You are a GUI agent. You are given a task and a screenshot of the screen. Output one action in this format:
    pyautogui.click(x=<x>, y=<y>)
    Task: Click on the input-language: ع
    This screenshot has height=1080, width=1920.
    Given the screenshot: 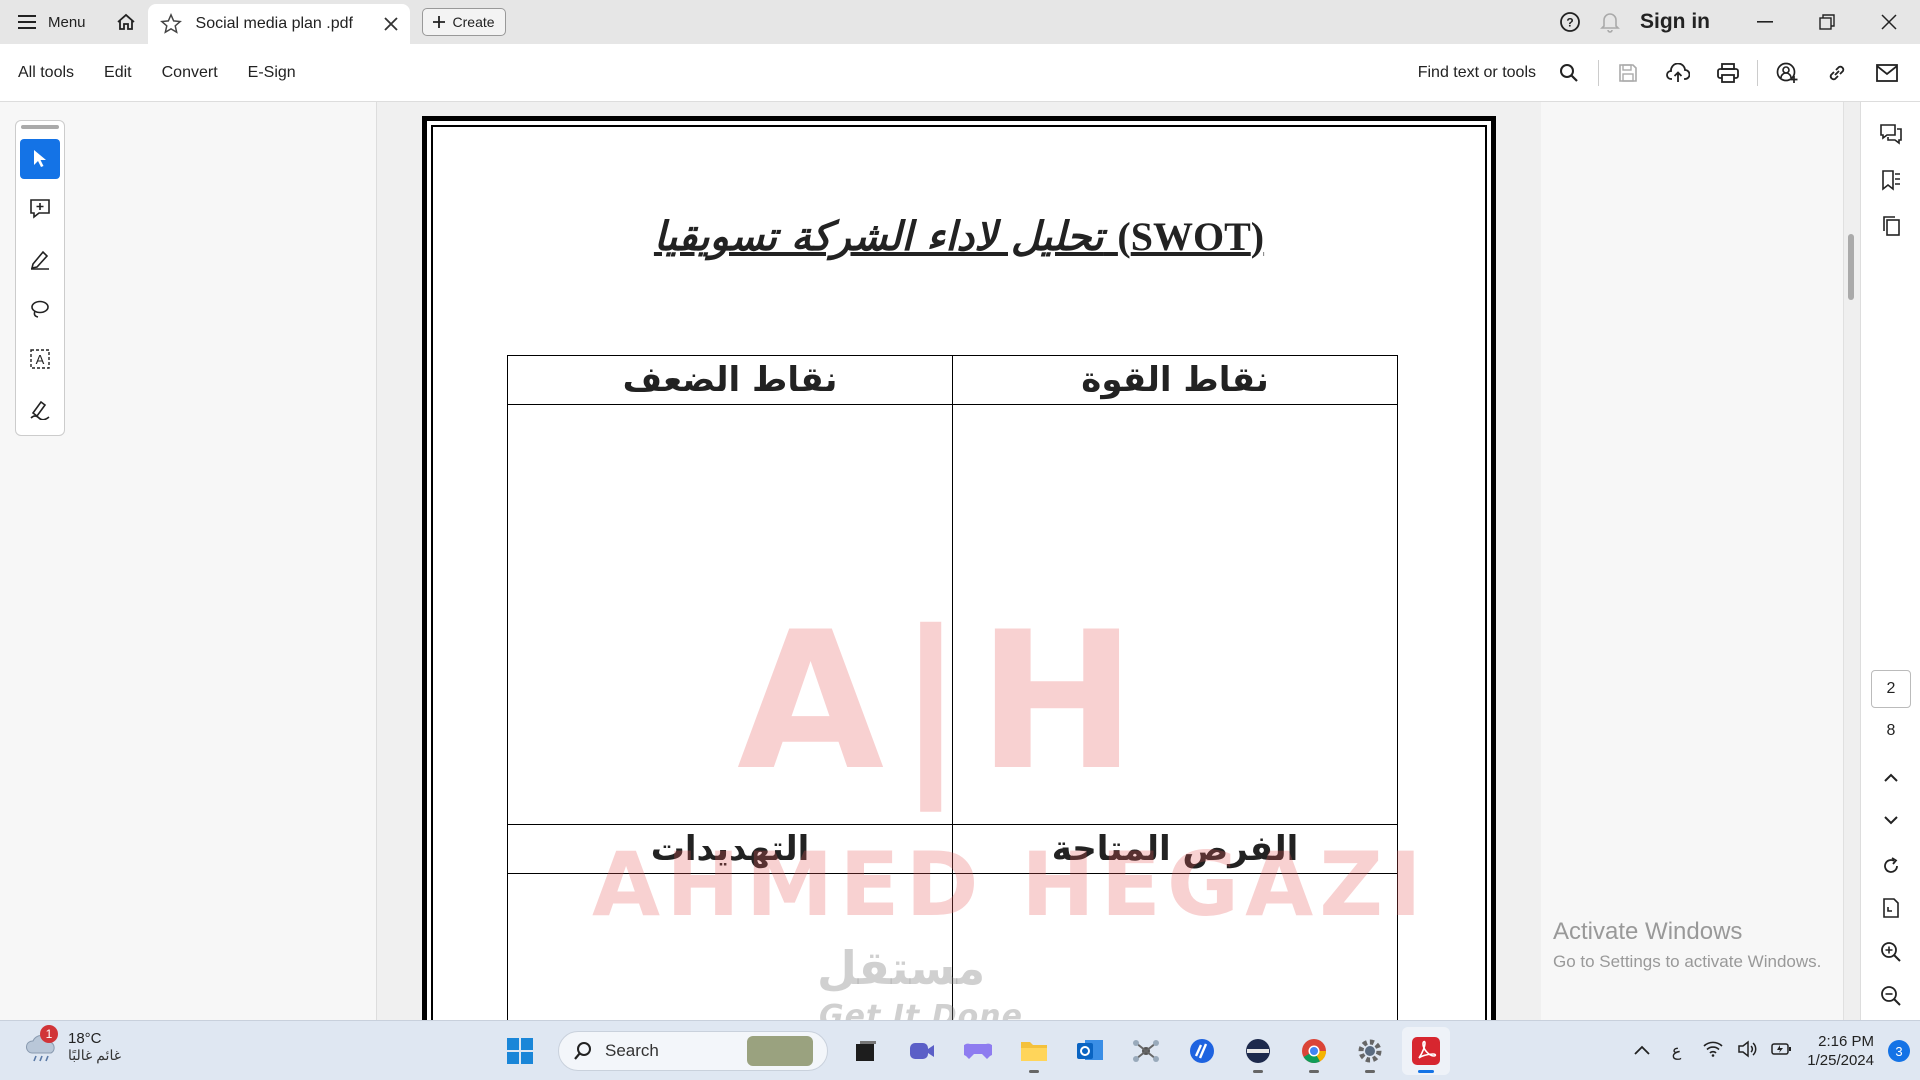 What is the action you would take?
    pyautogui.click(x=1677, y=1051)
    